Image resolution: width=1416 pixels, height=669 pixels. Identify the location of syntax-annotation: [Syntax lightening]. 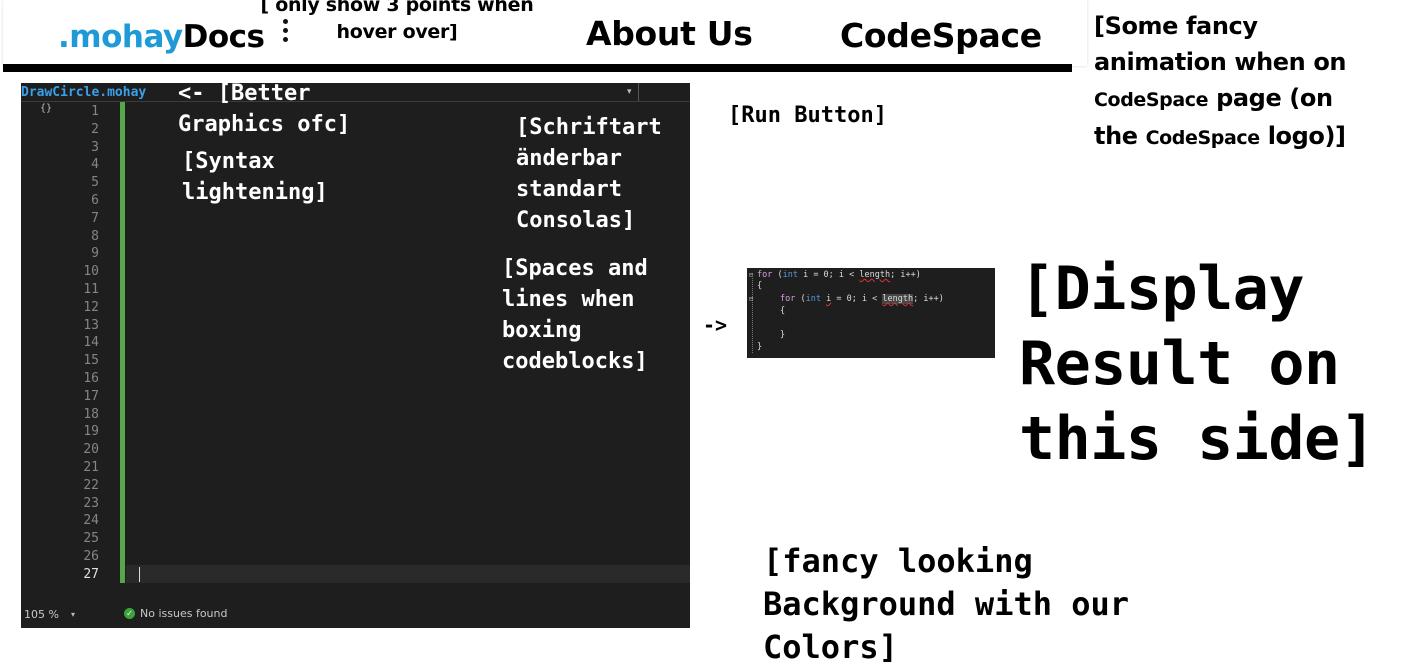
(255, 177).